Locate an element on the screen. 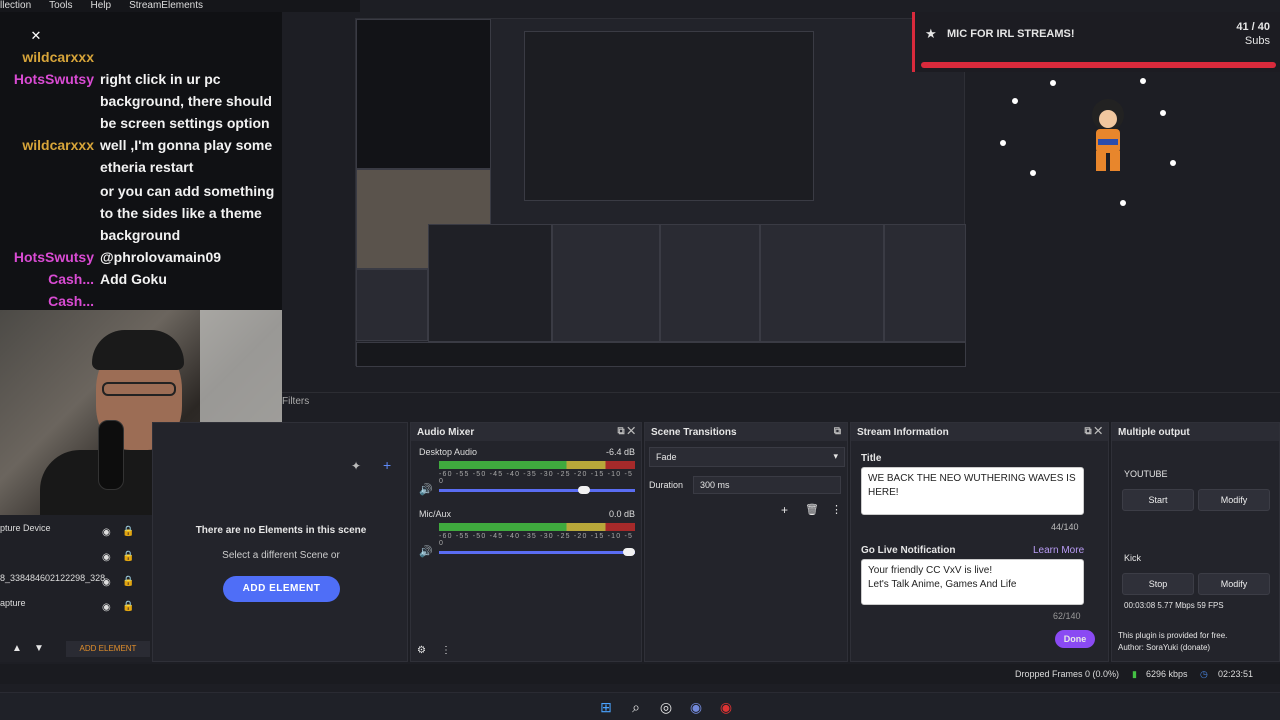  audio-mixer-header: Audio Mixer ⧉ ✕ is located at coordinates (526, 432).